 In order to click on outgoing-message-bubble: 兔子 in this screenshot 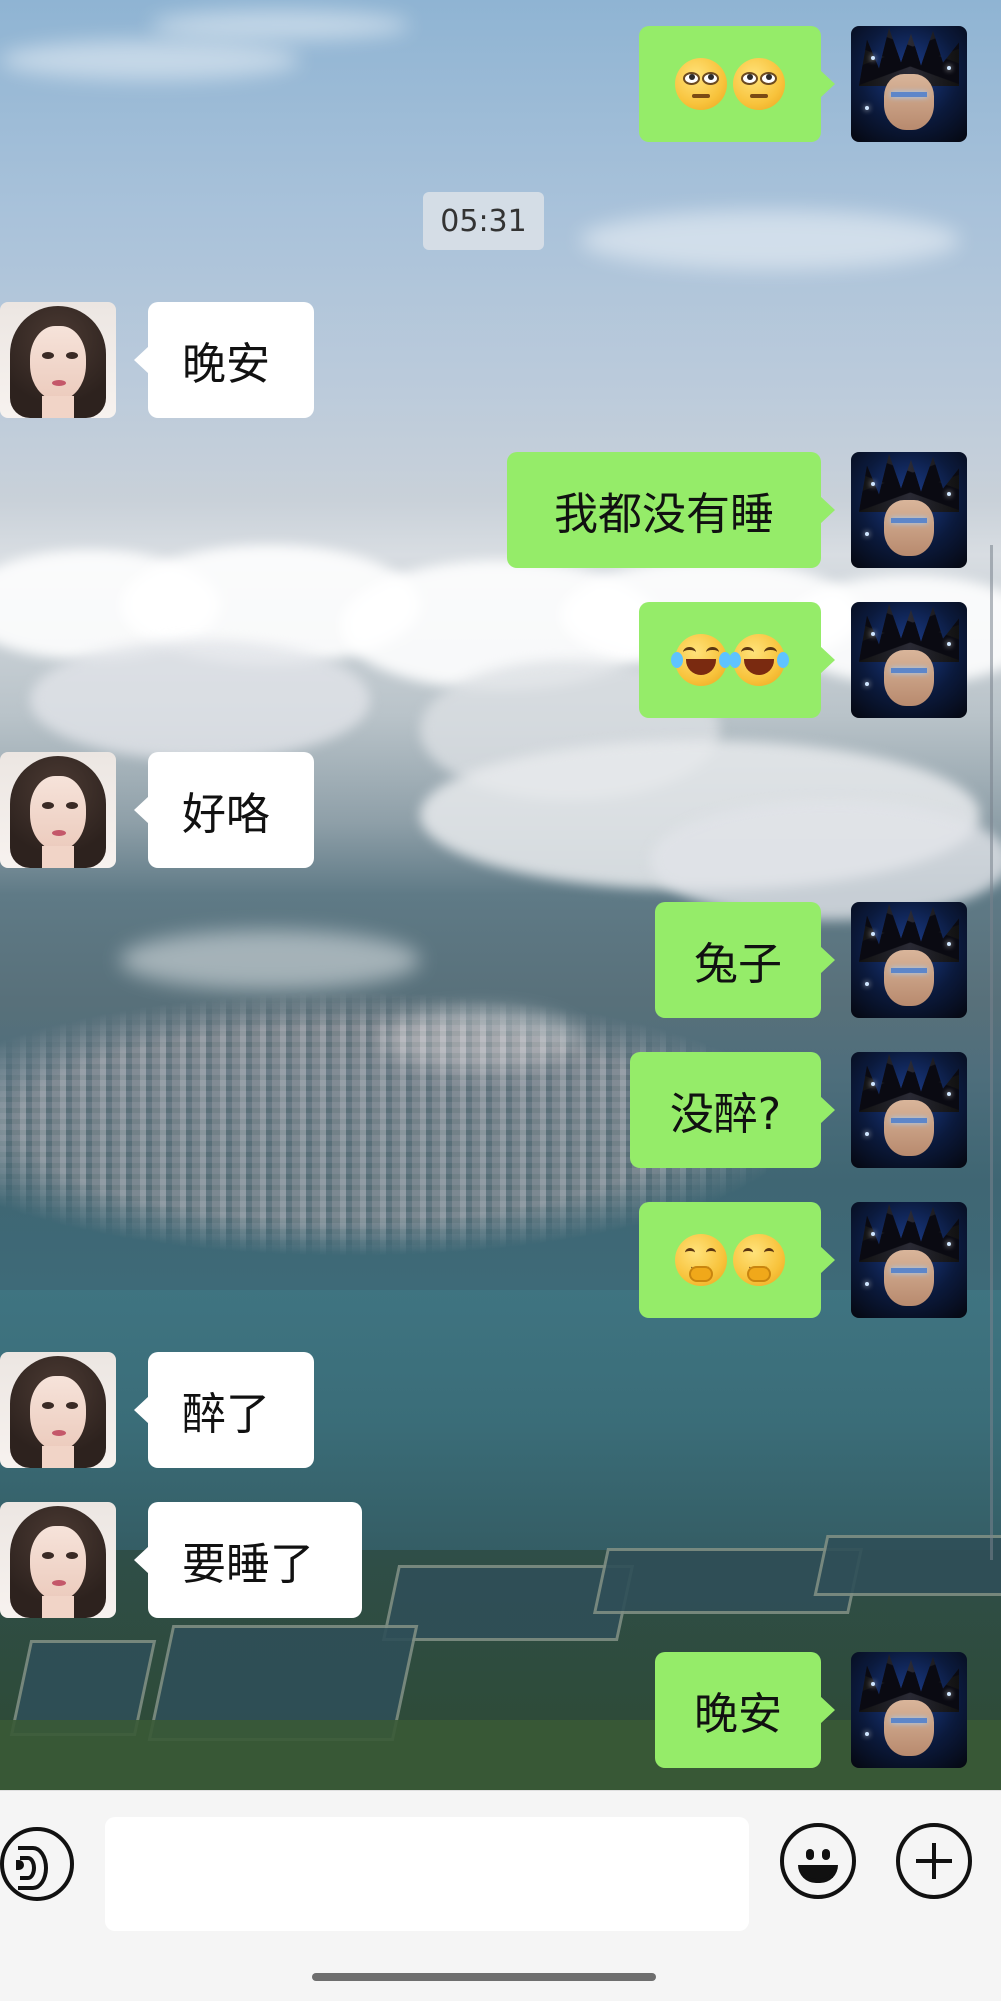, I will do `click(745, 960)`.